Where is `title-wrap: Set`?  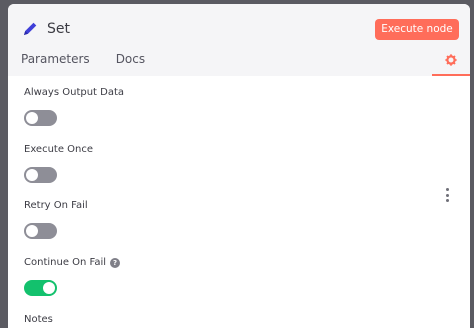
title-wrap: Set is located at coordinates (45, 29).